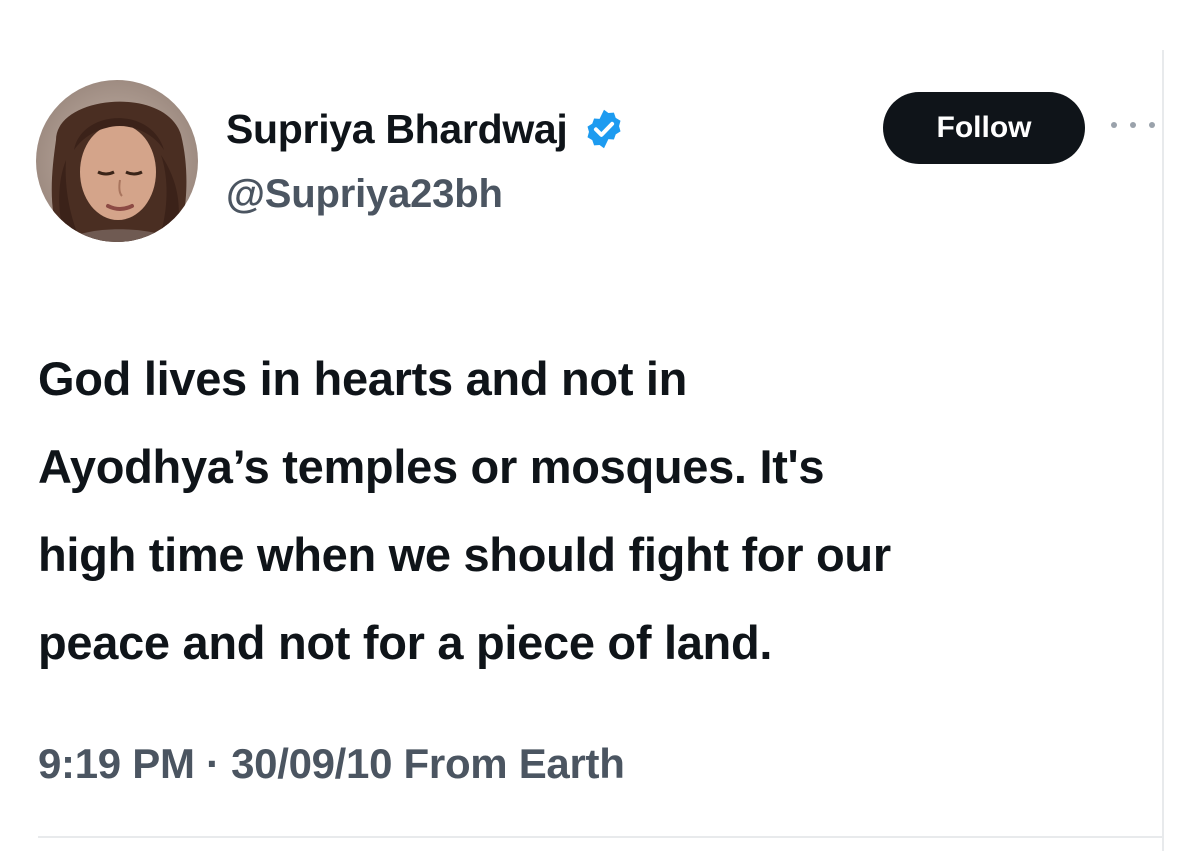 The image size is (1200, 851). I want to click on verified-badge-icon, so click(604, 129).